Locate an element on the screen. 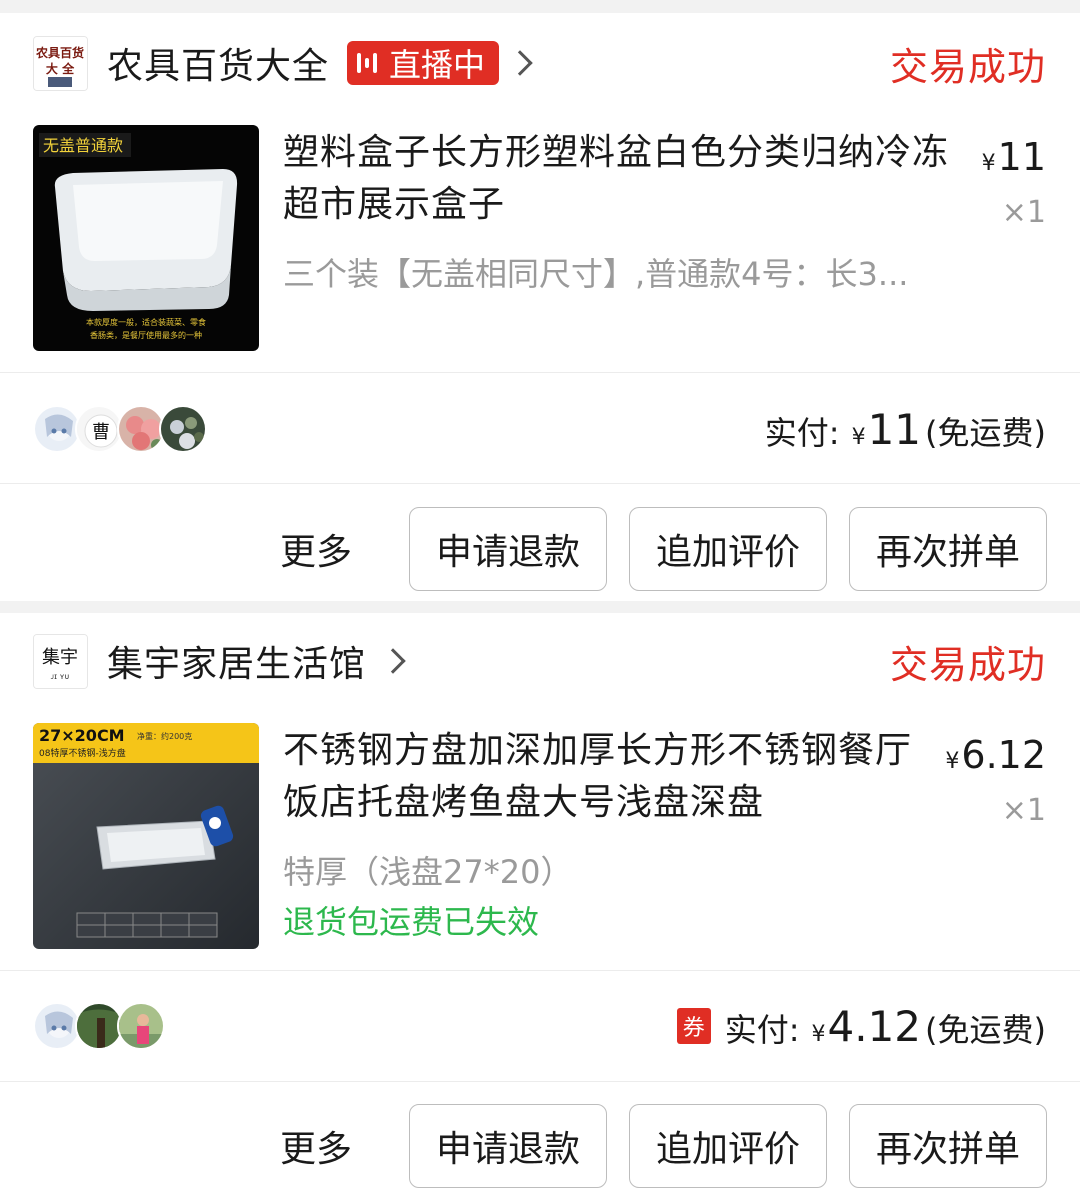 Image resolution: width=1080 pixels, height=1190 pixels. shop-logo: 集宇 ᴊɪ ʏᴜ is located at coordinates (60, 661).